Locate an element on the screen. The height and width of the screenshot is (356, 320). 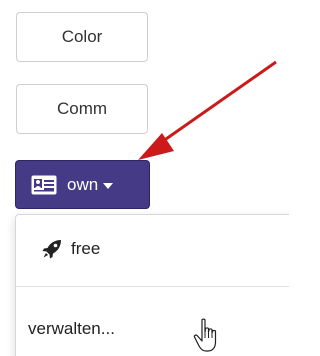
comm-button-label: Comm is located at coordinates (82, 108).